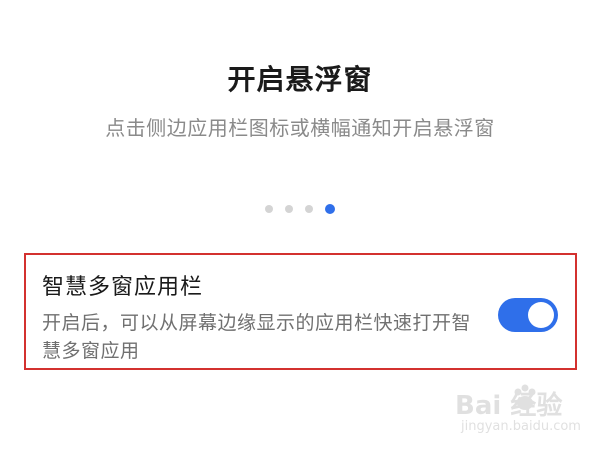  What do you see at coordinates (525, 397) in the screenshot?
I see `baidu-paw-icon` at bounding box center [525, 397].